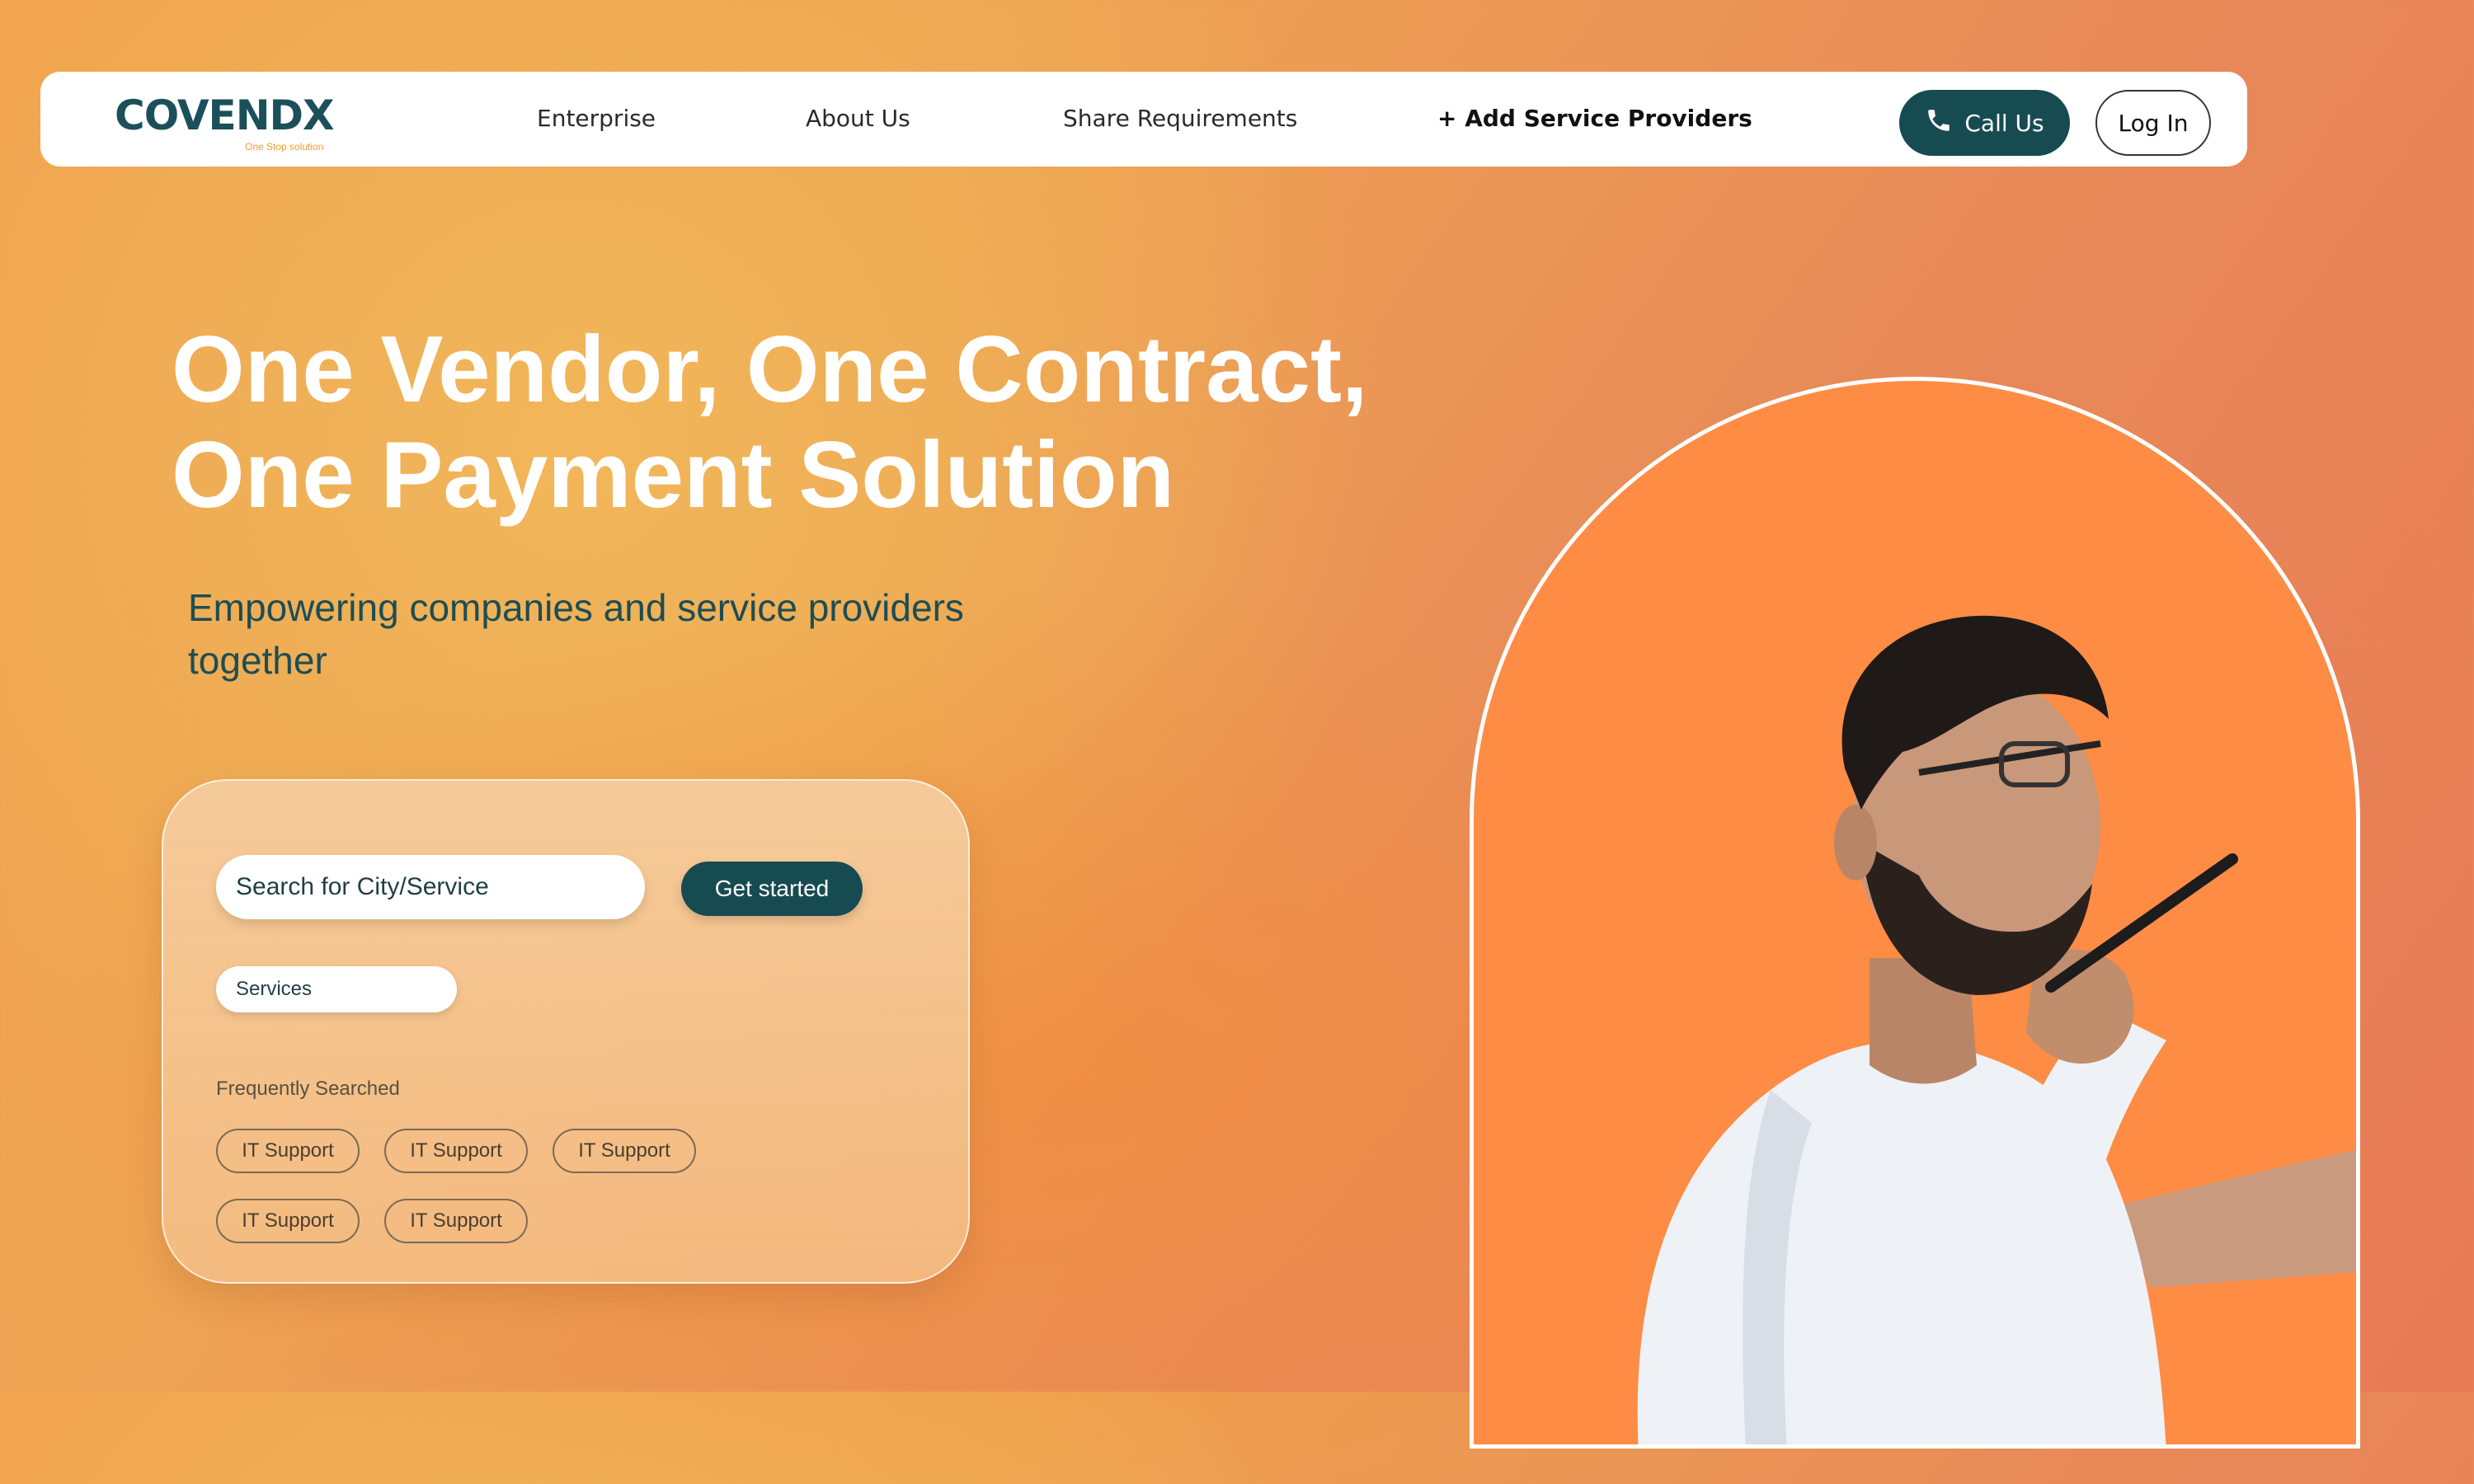 Image resolution: width=2474 pixels, height=1484 pixels. What do you see at coordinates (770, 369) in the screenshot?
I see `hero-title-line-1: One Vendor, One Contract,` at bounding box center [770, 369].